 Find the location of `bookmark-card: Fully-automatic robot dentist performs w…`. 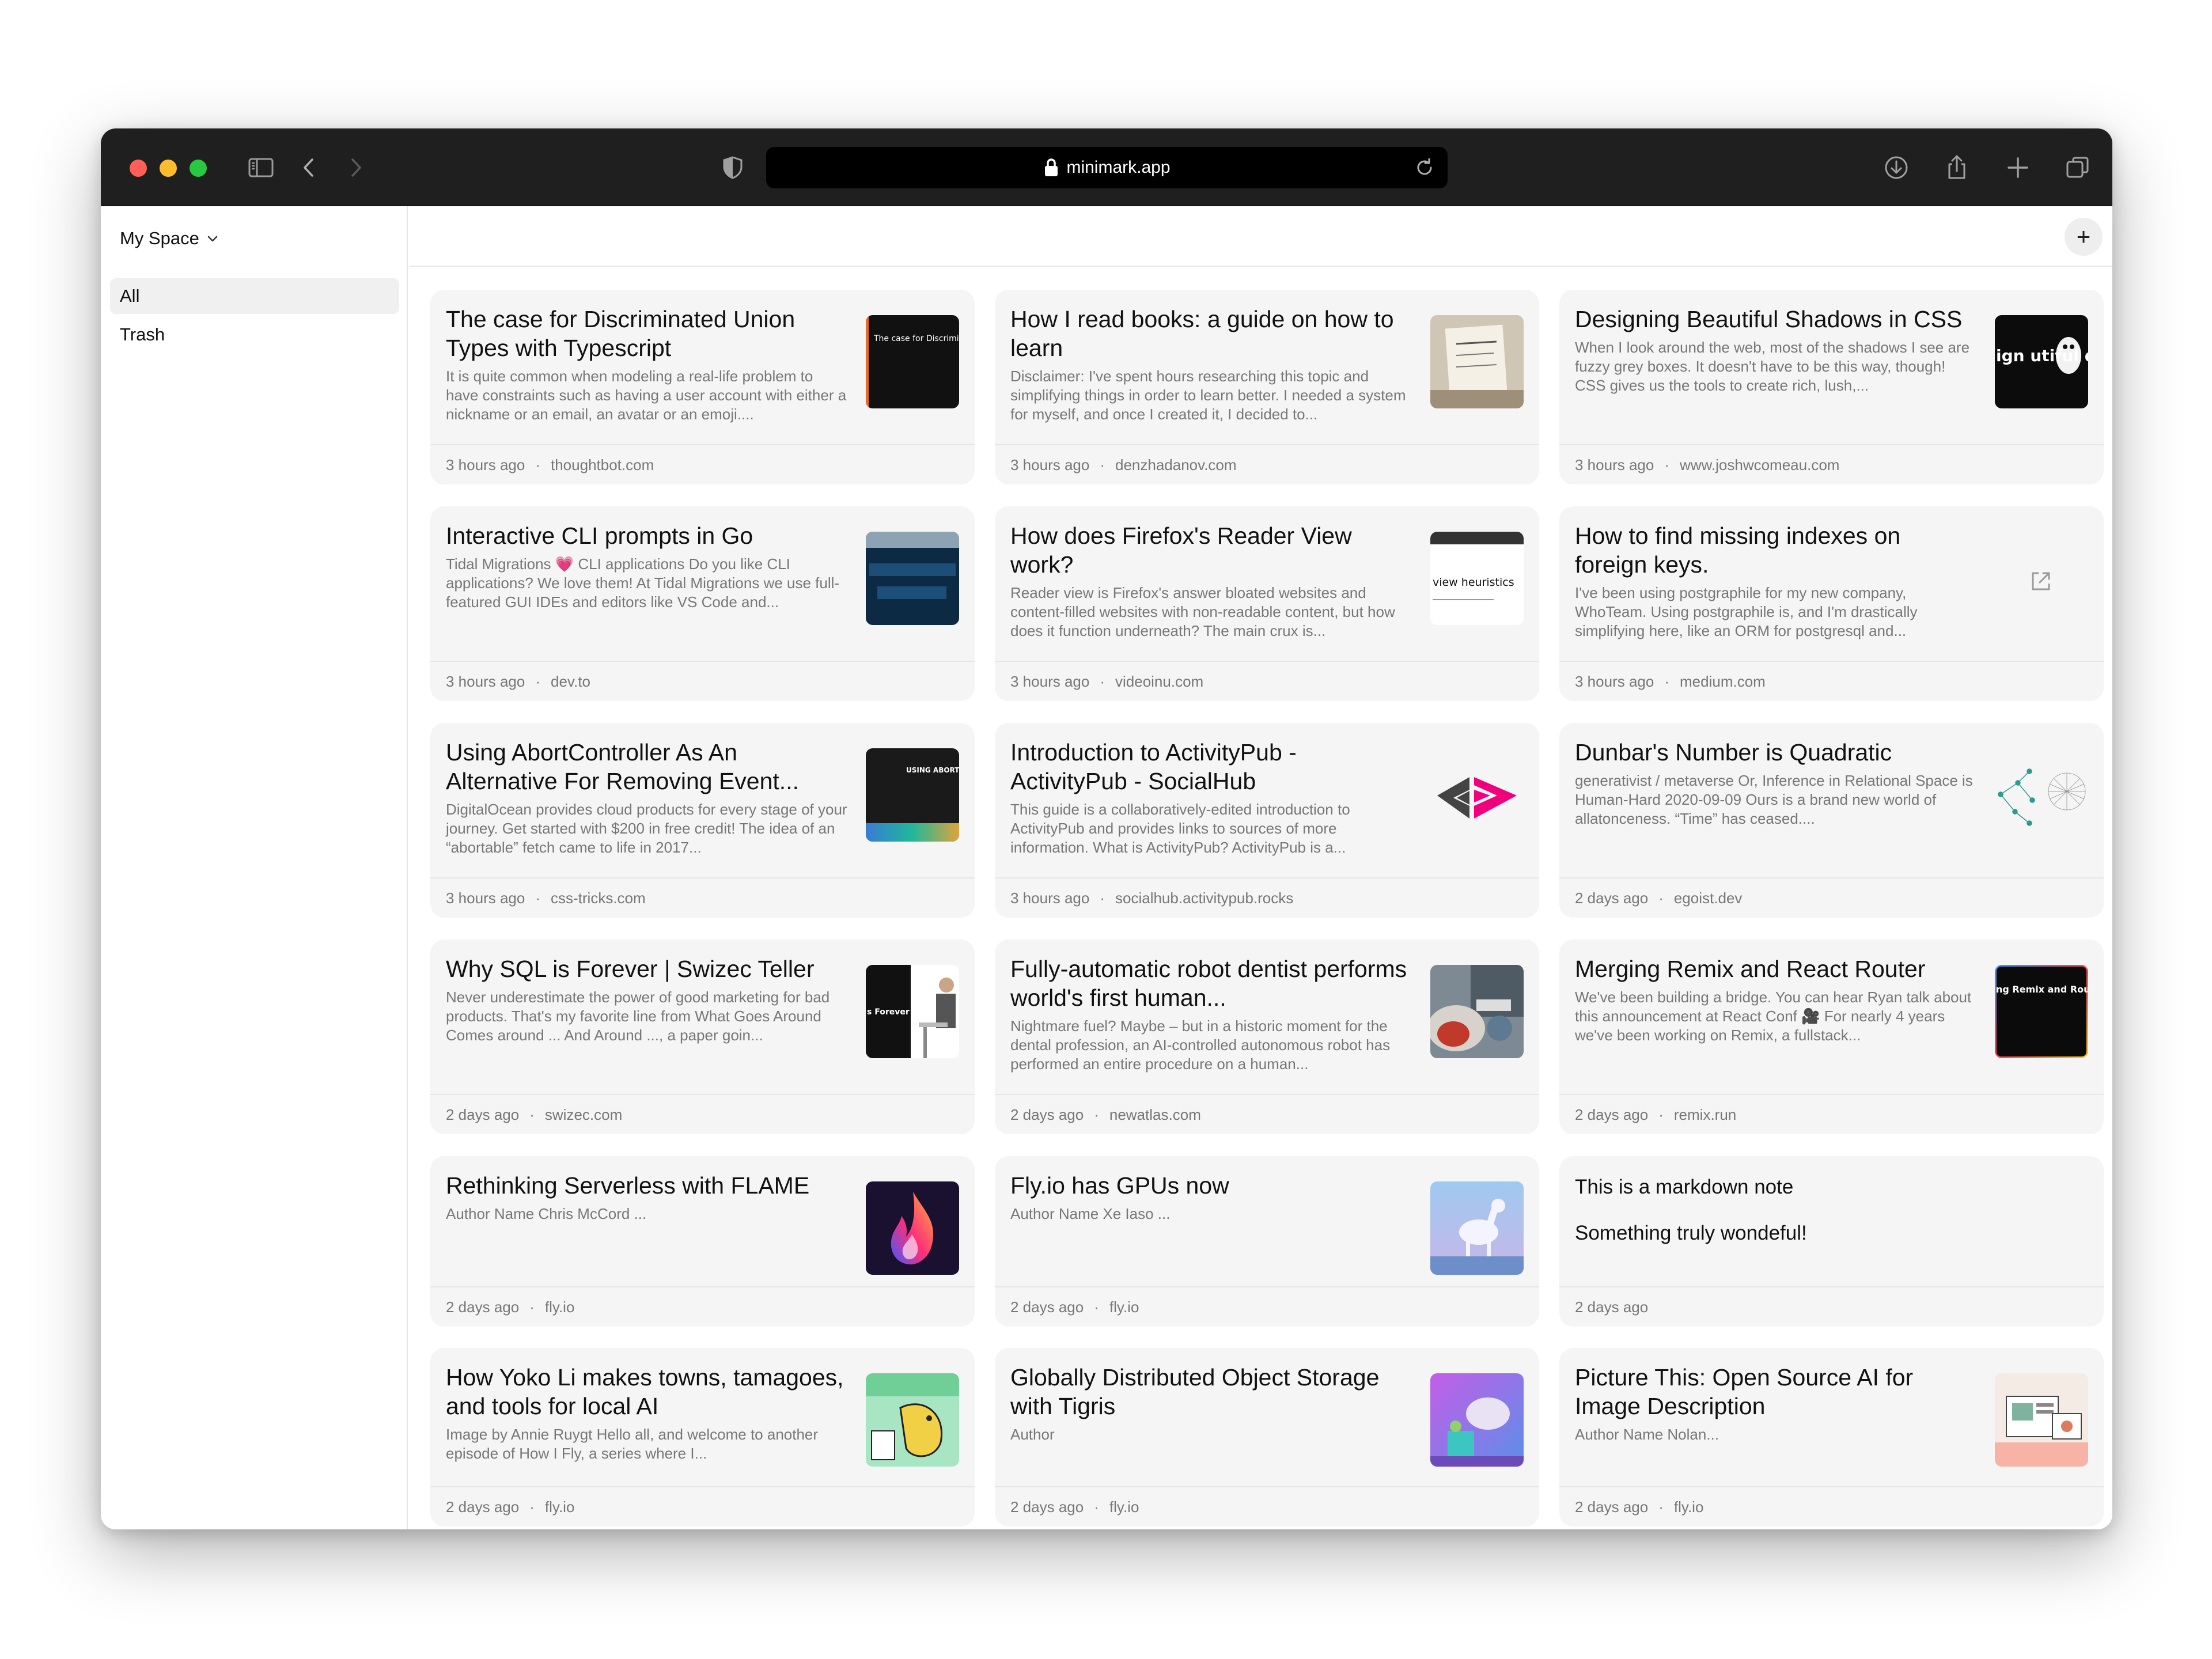

bookmark-card: Fully-automatic robot dentist performs w… is located at coordinates (1267, 1037).